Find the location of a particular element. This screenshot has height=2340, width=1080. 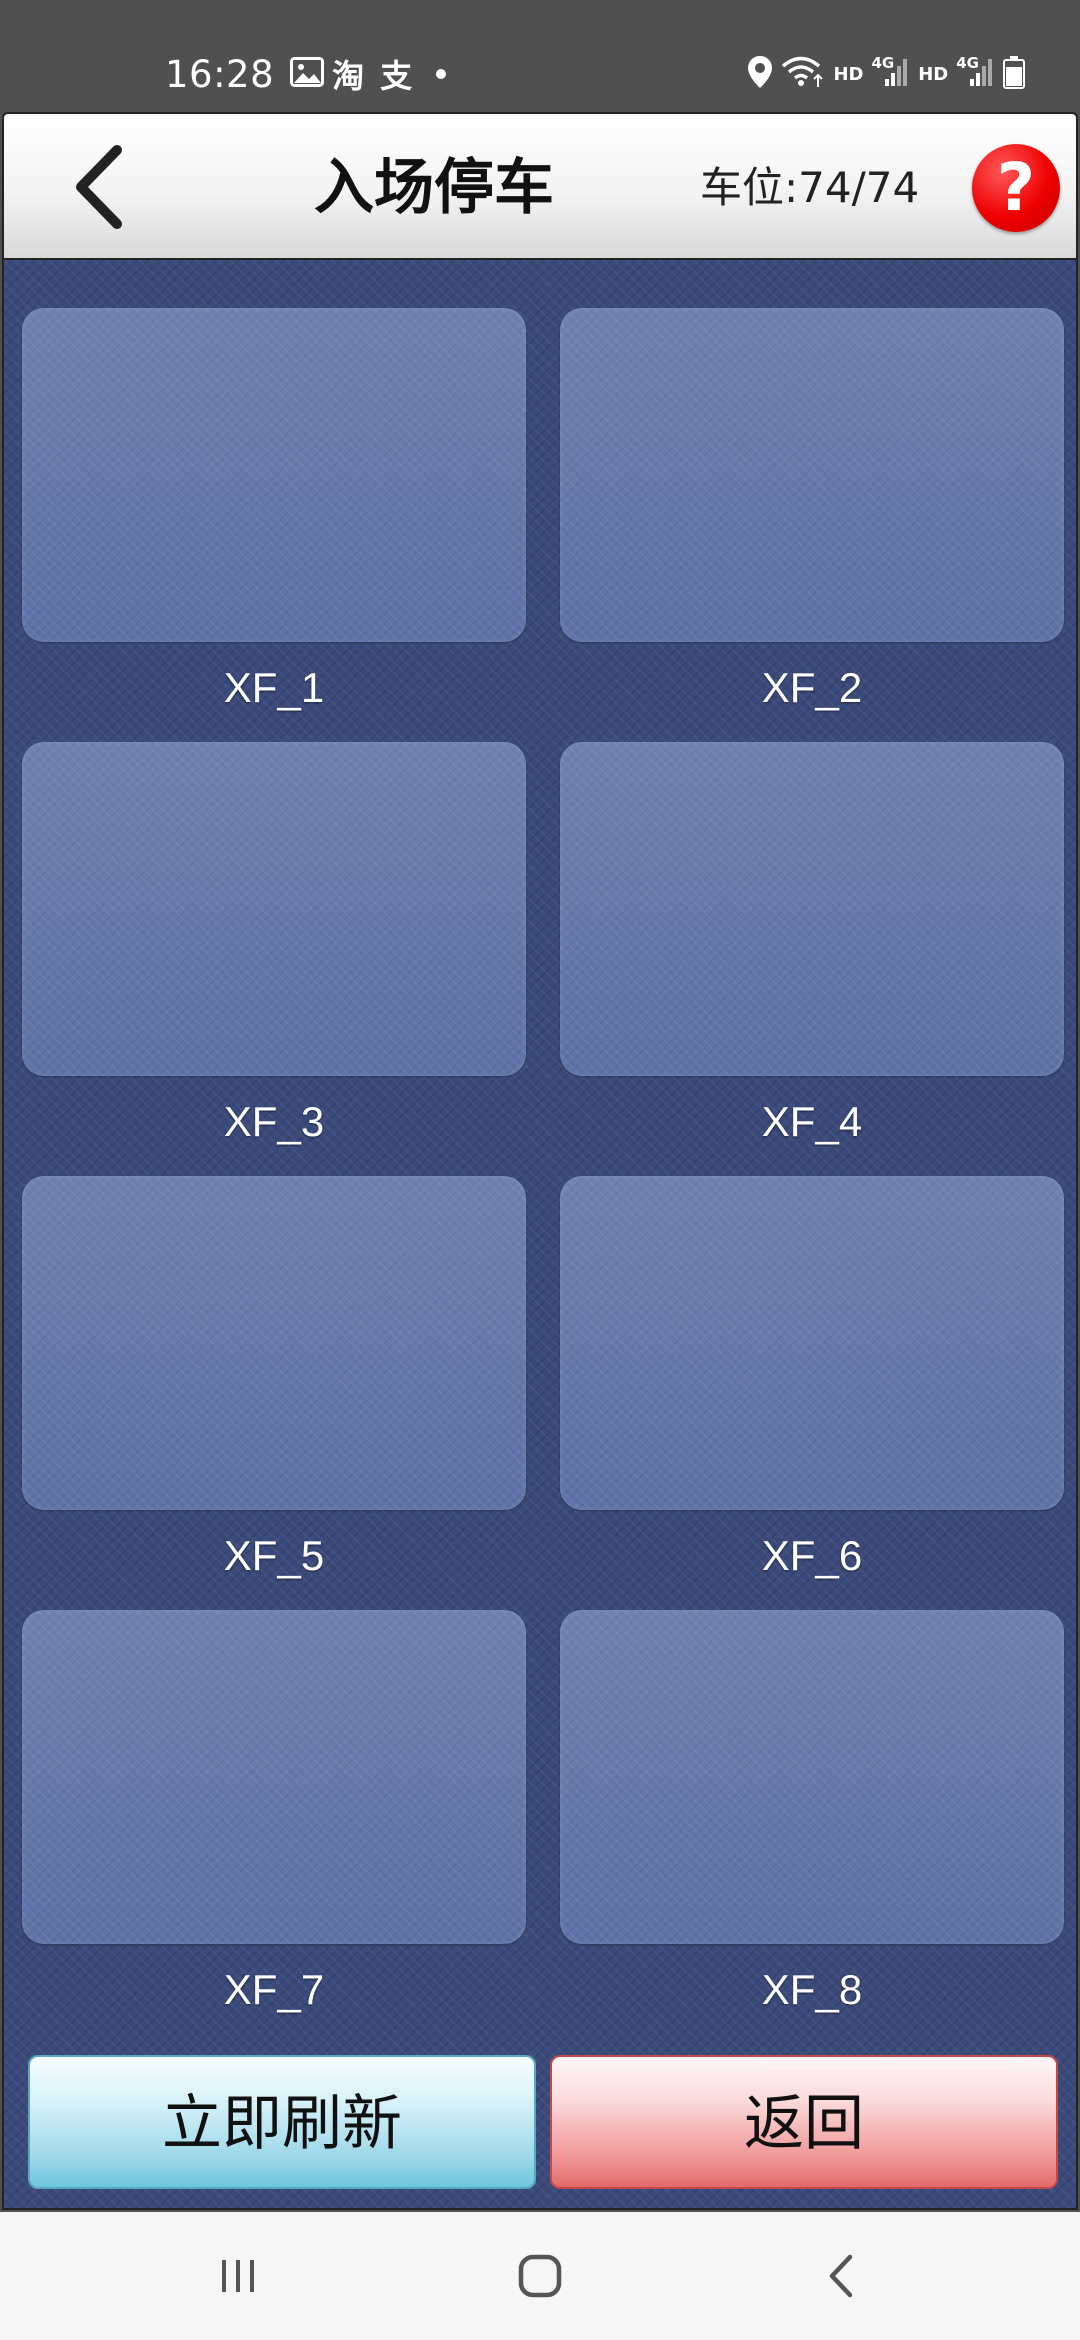

parking-slot-label: XF_5 is located at coordinates (274, 1555).